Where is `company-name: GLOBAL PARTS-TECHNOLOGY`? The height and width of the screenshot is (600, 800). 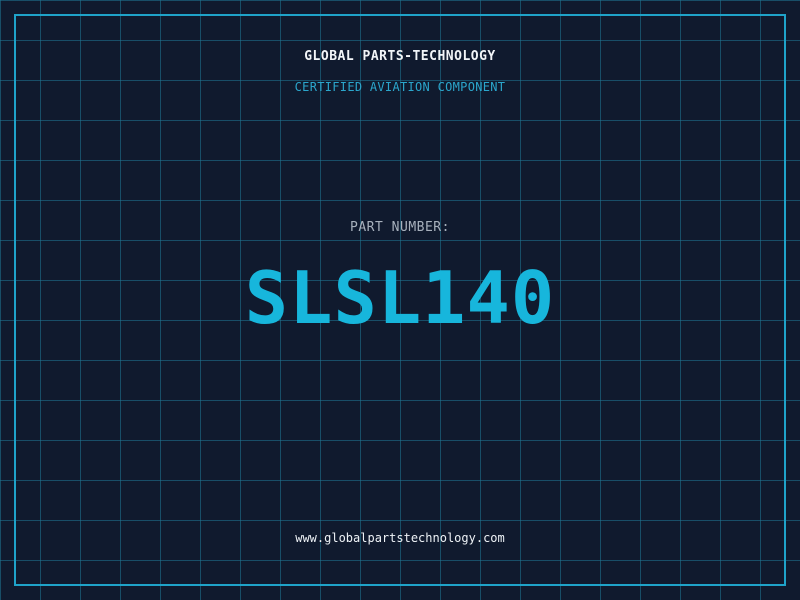 company-name: GLOBAL PARTS-TECHNOLOGY is located at coordinates (400, 56).